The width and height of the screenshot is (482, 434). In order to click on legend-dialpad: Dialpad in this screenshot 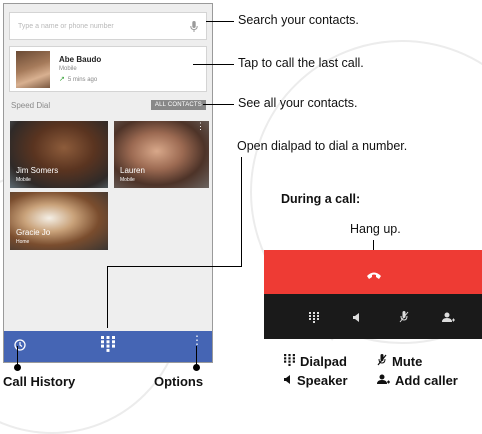, I will do `click(315, 361)`.